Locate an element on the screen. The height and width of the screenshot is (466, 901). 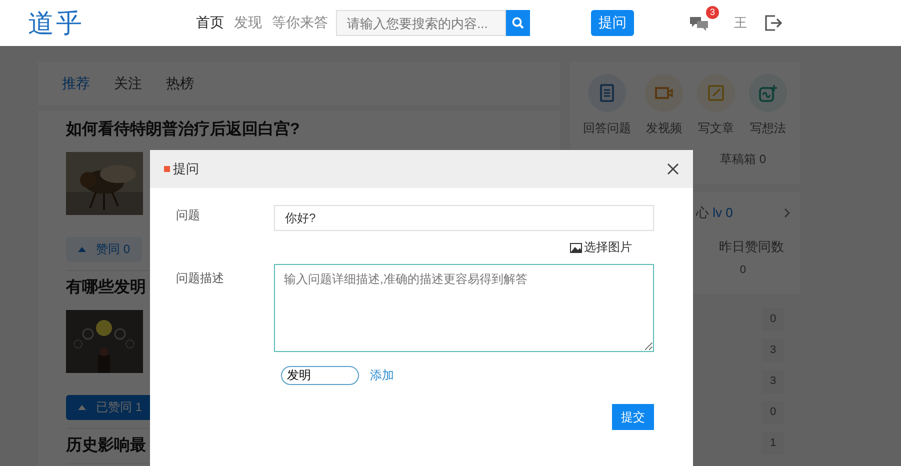
nav-link: 等你来答 is located at coordinates (300, 23).